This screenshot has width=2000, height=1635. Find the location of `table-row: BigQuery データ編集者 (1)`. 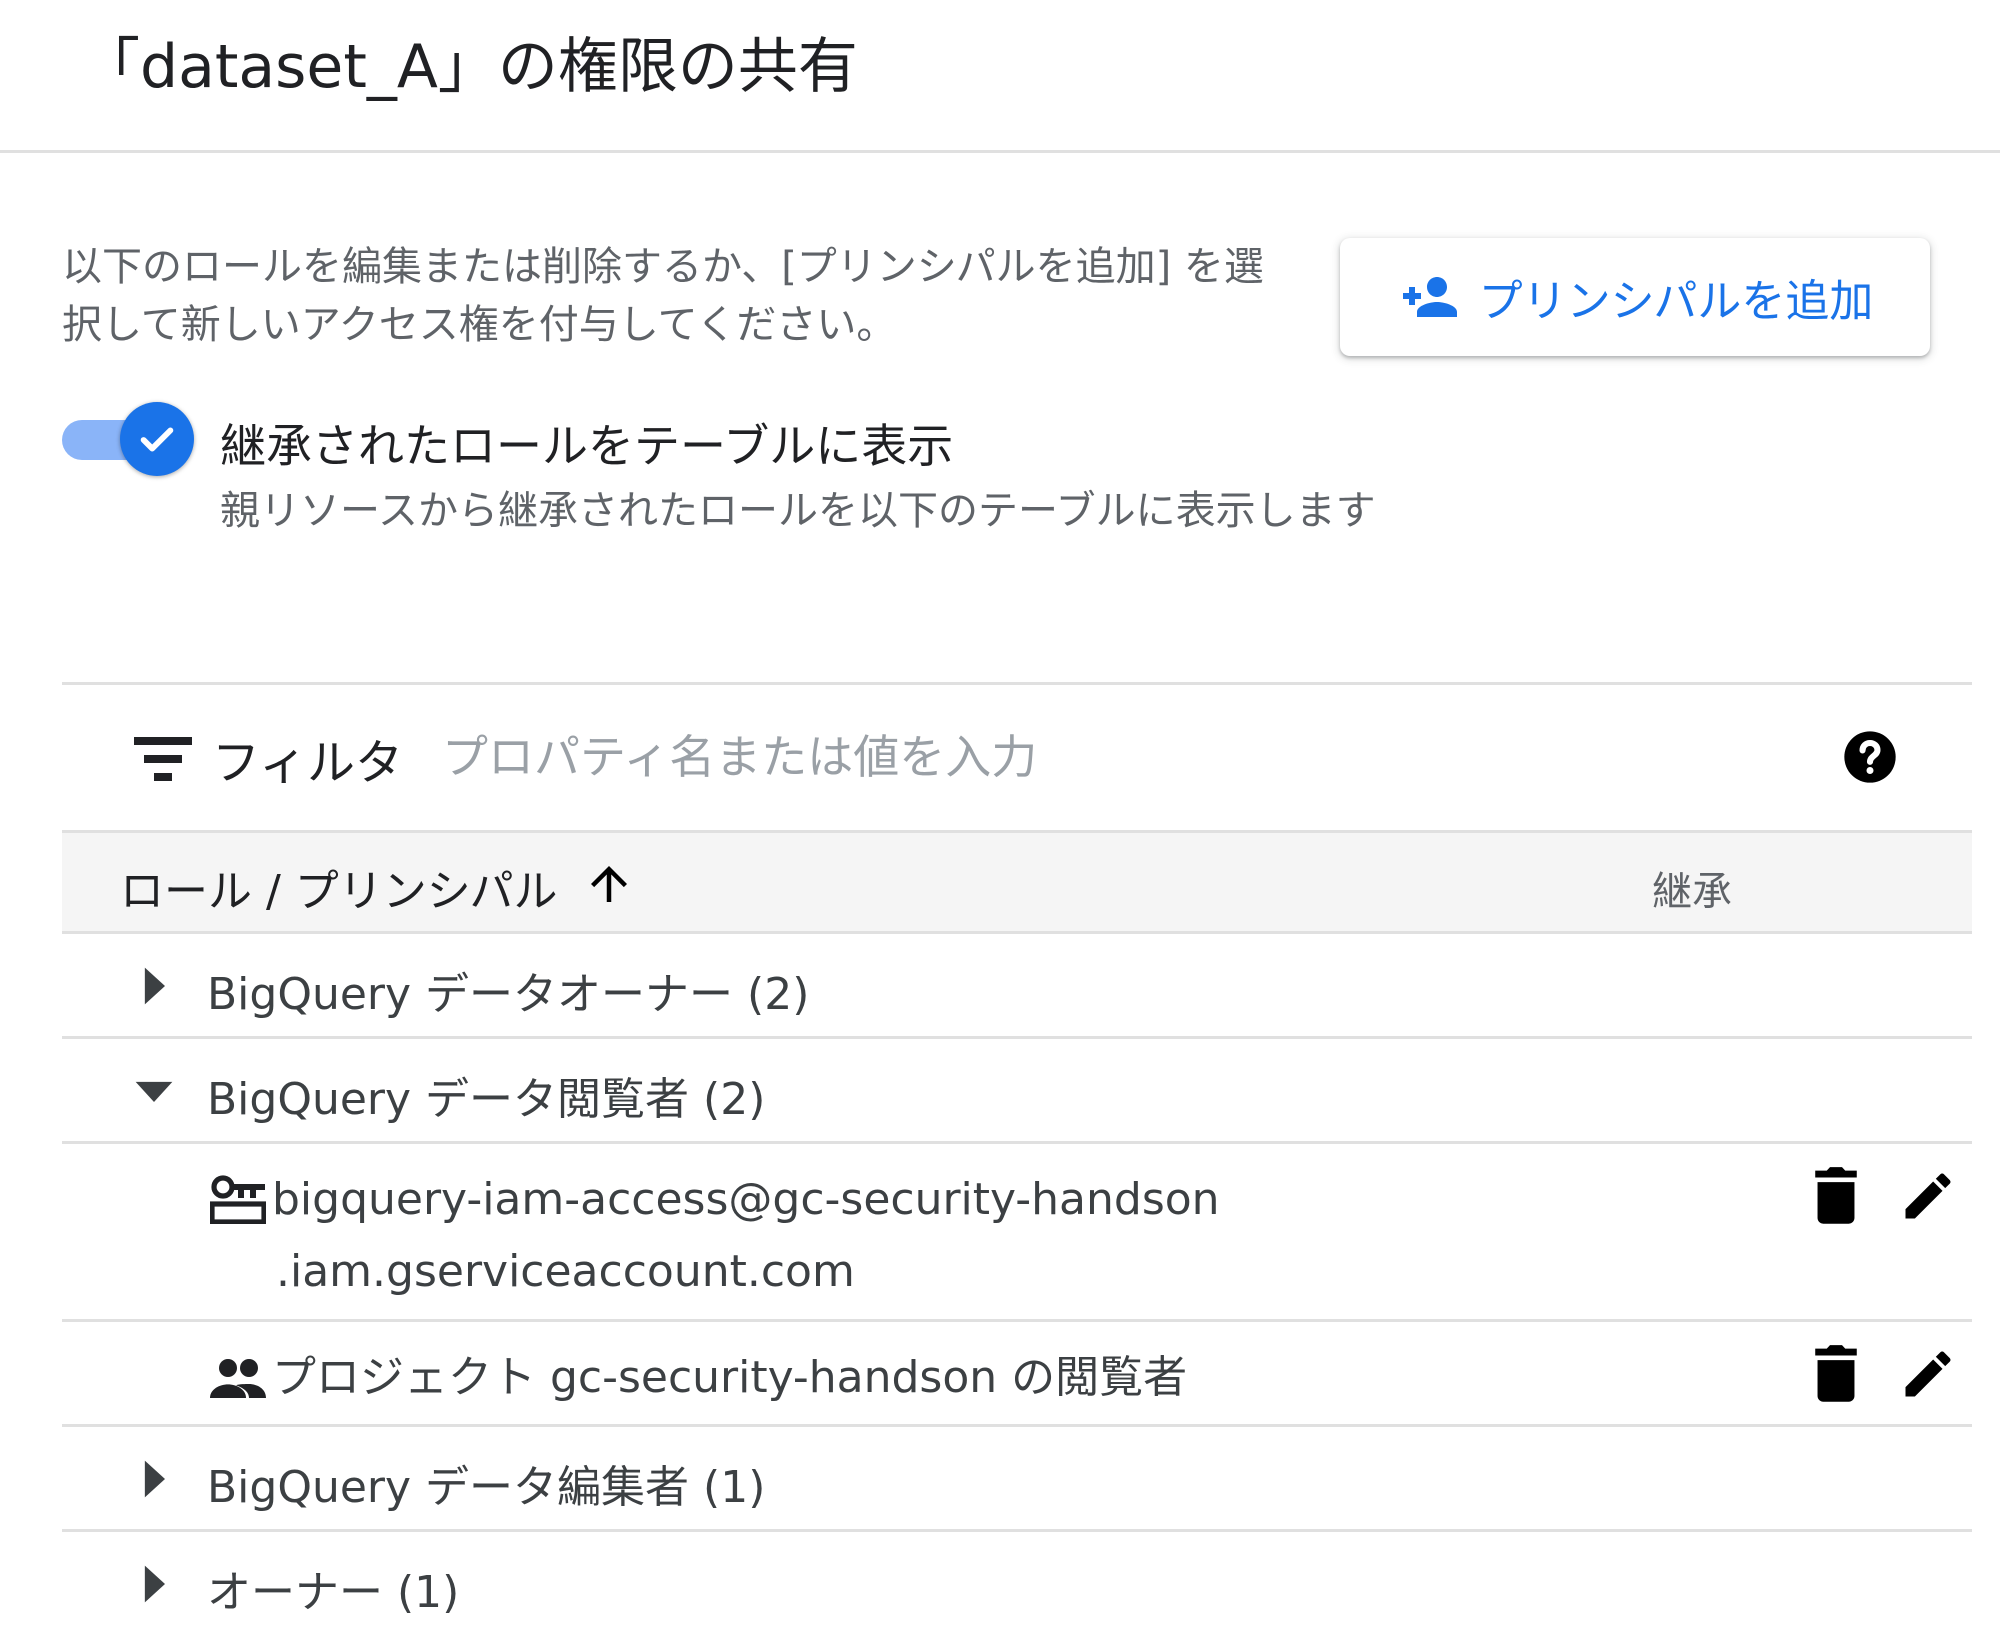

table-row: BigQuery データ編集者 (1) is located at coordinates (1017, 1479).